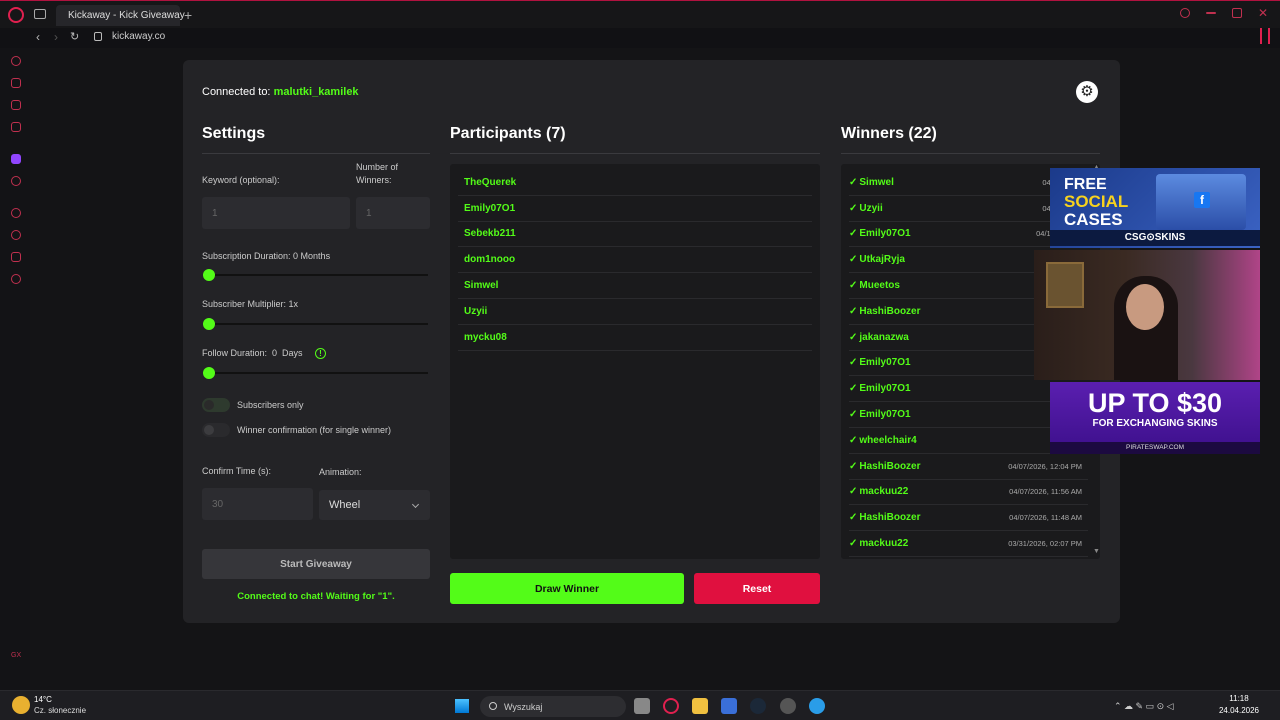 The height and width of the screenshot is (720, 1280). What do you see at coordinates (1265, 36) in the screenshot?
I see `sidebar-toggle-icon` at bounding box center [1265, 36].